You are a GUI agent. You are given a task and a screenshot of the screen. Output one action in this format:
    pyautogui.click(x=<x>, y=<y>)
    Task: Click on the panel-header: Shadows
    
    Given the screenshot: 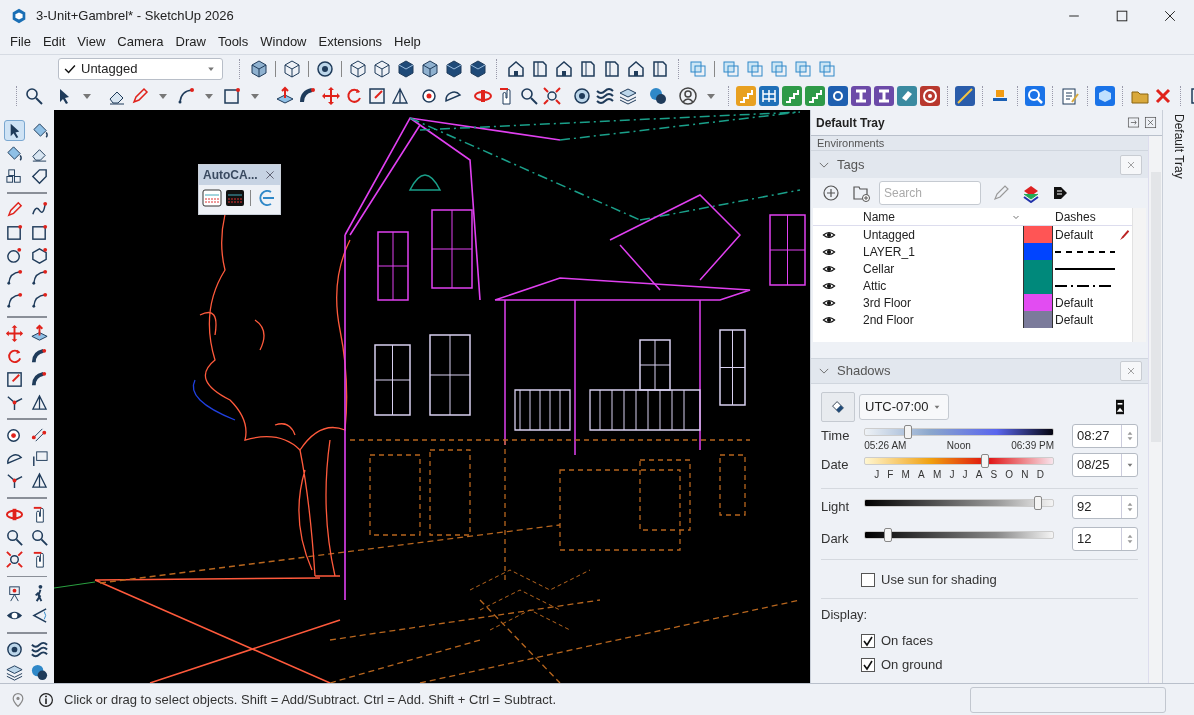 What is the action you would take?
    pyautogui.click(x=864, y=371)
    